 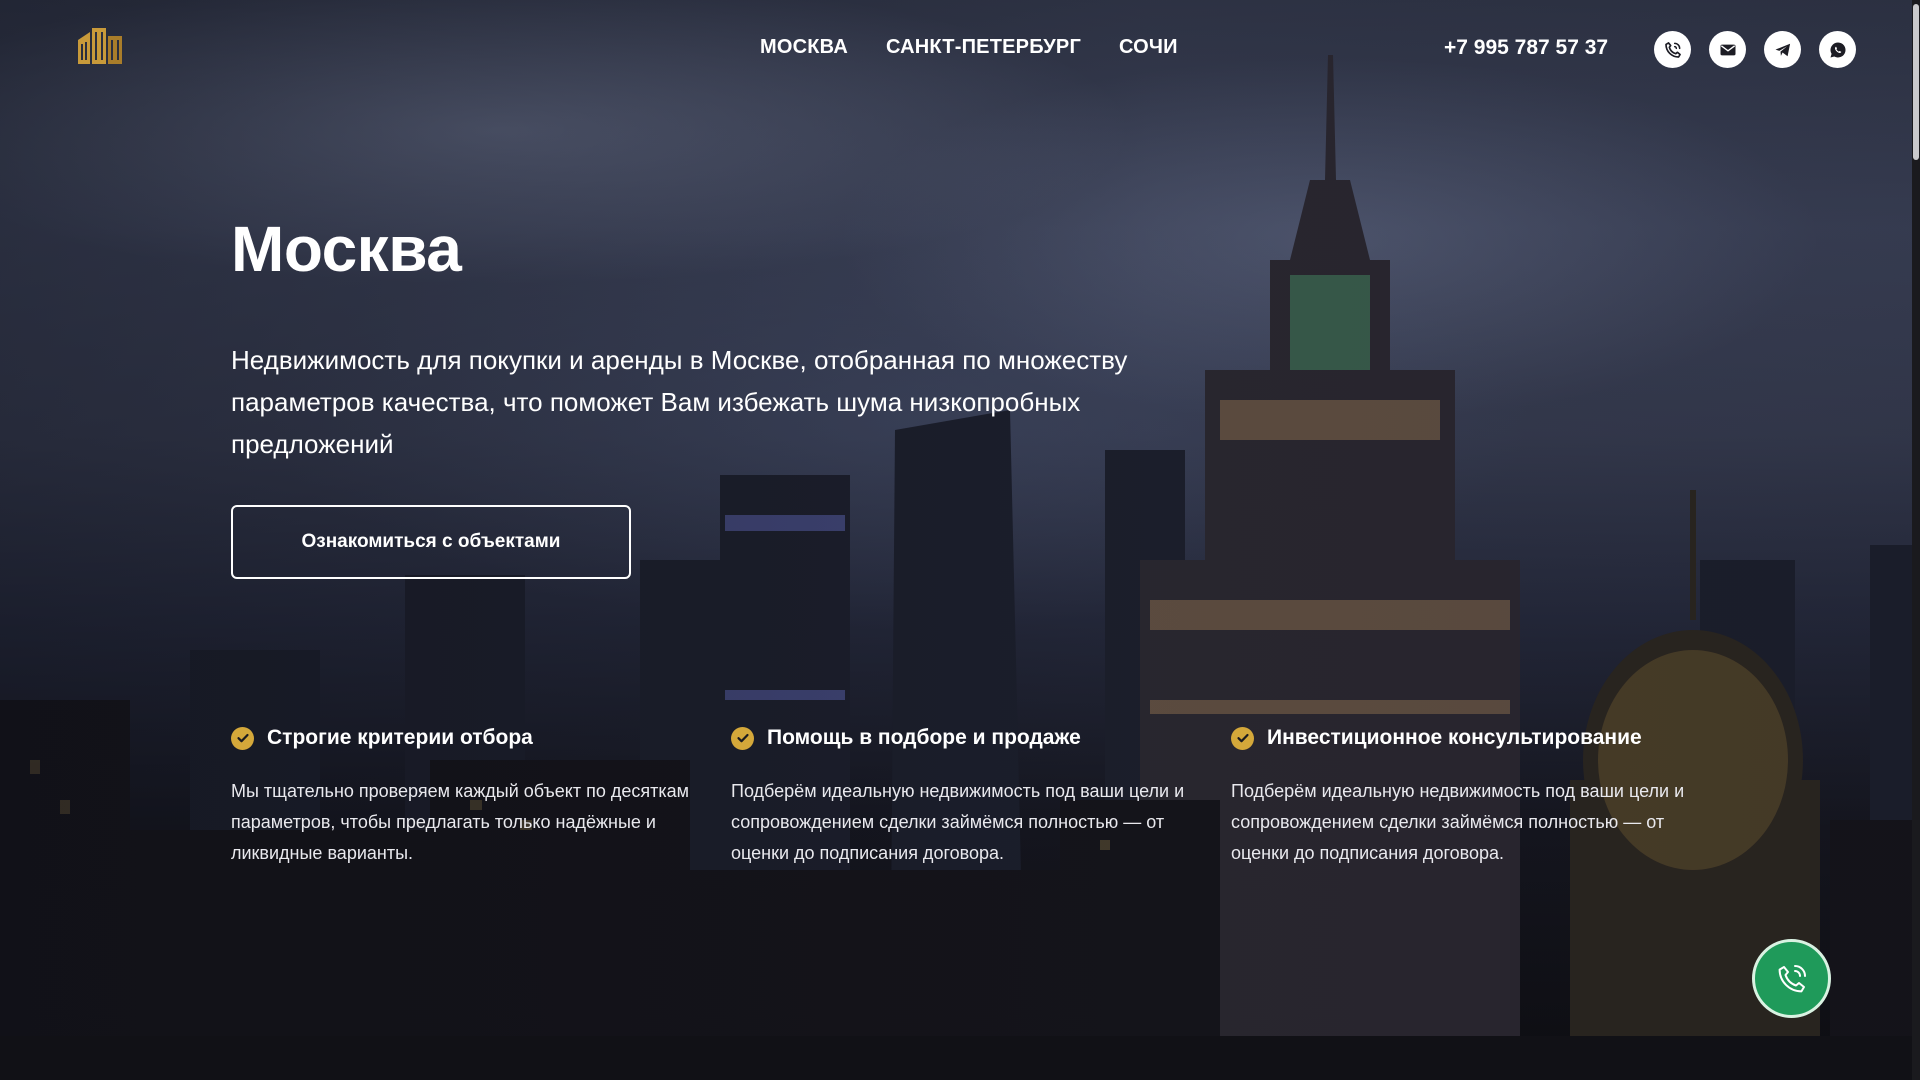 What do you see at coordinates (400, 737) in the screenshot?
I see `feature-title: Строгие критерии отбора` at bounding box center [400, 737].